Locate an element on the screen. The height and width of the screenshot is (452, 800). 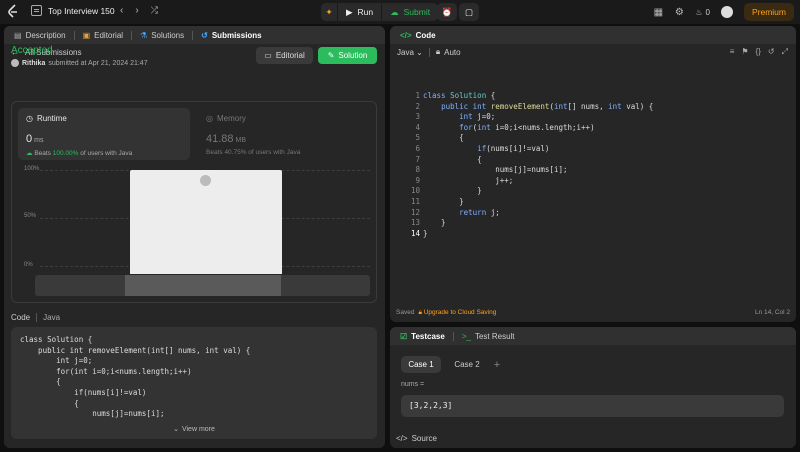
runtime-distribution-chart: 100% 50% 0% is located at coordinates (194, 220).